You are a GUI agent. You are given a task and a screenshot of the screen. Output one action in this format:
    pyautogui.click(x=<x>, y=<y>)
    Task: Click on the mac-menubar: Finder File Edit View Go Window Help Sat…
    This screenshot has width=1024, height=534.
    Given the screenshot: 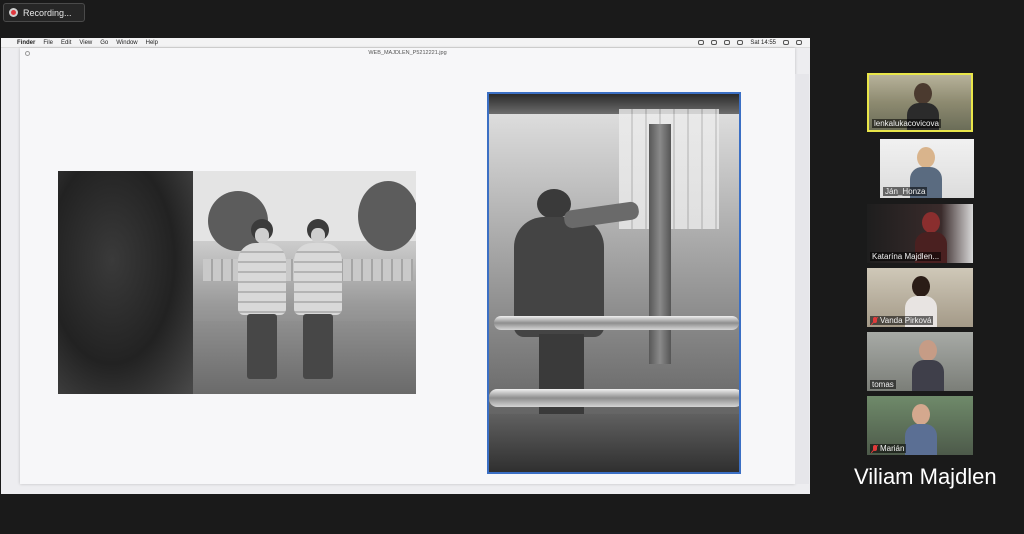 What is the action you would take?
    pyautogui.click(x=405, y=43)
    